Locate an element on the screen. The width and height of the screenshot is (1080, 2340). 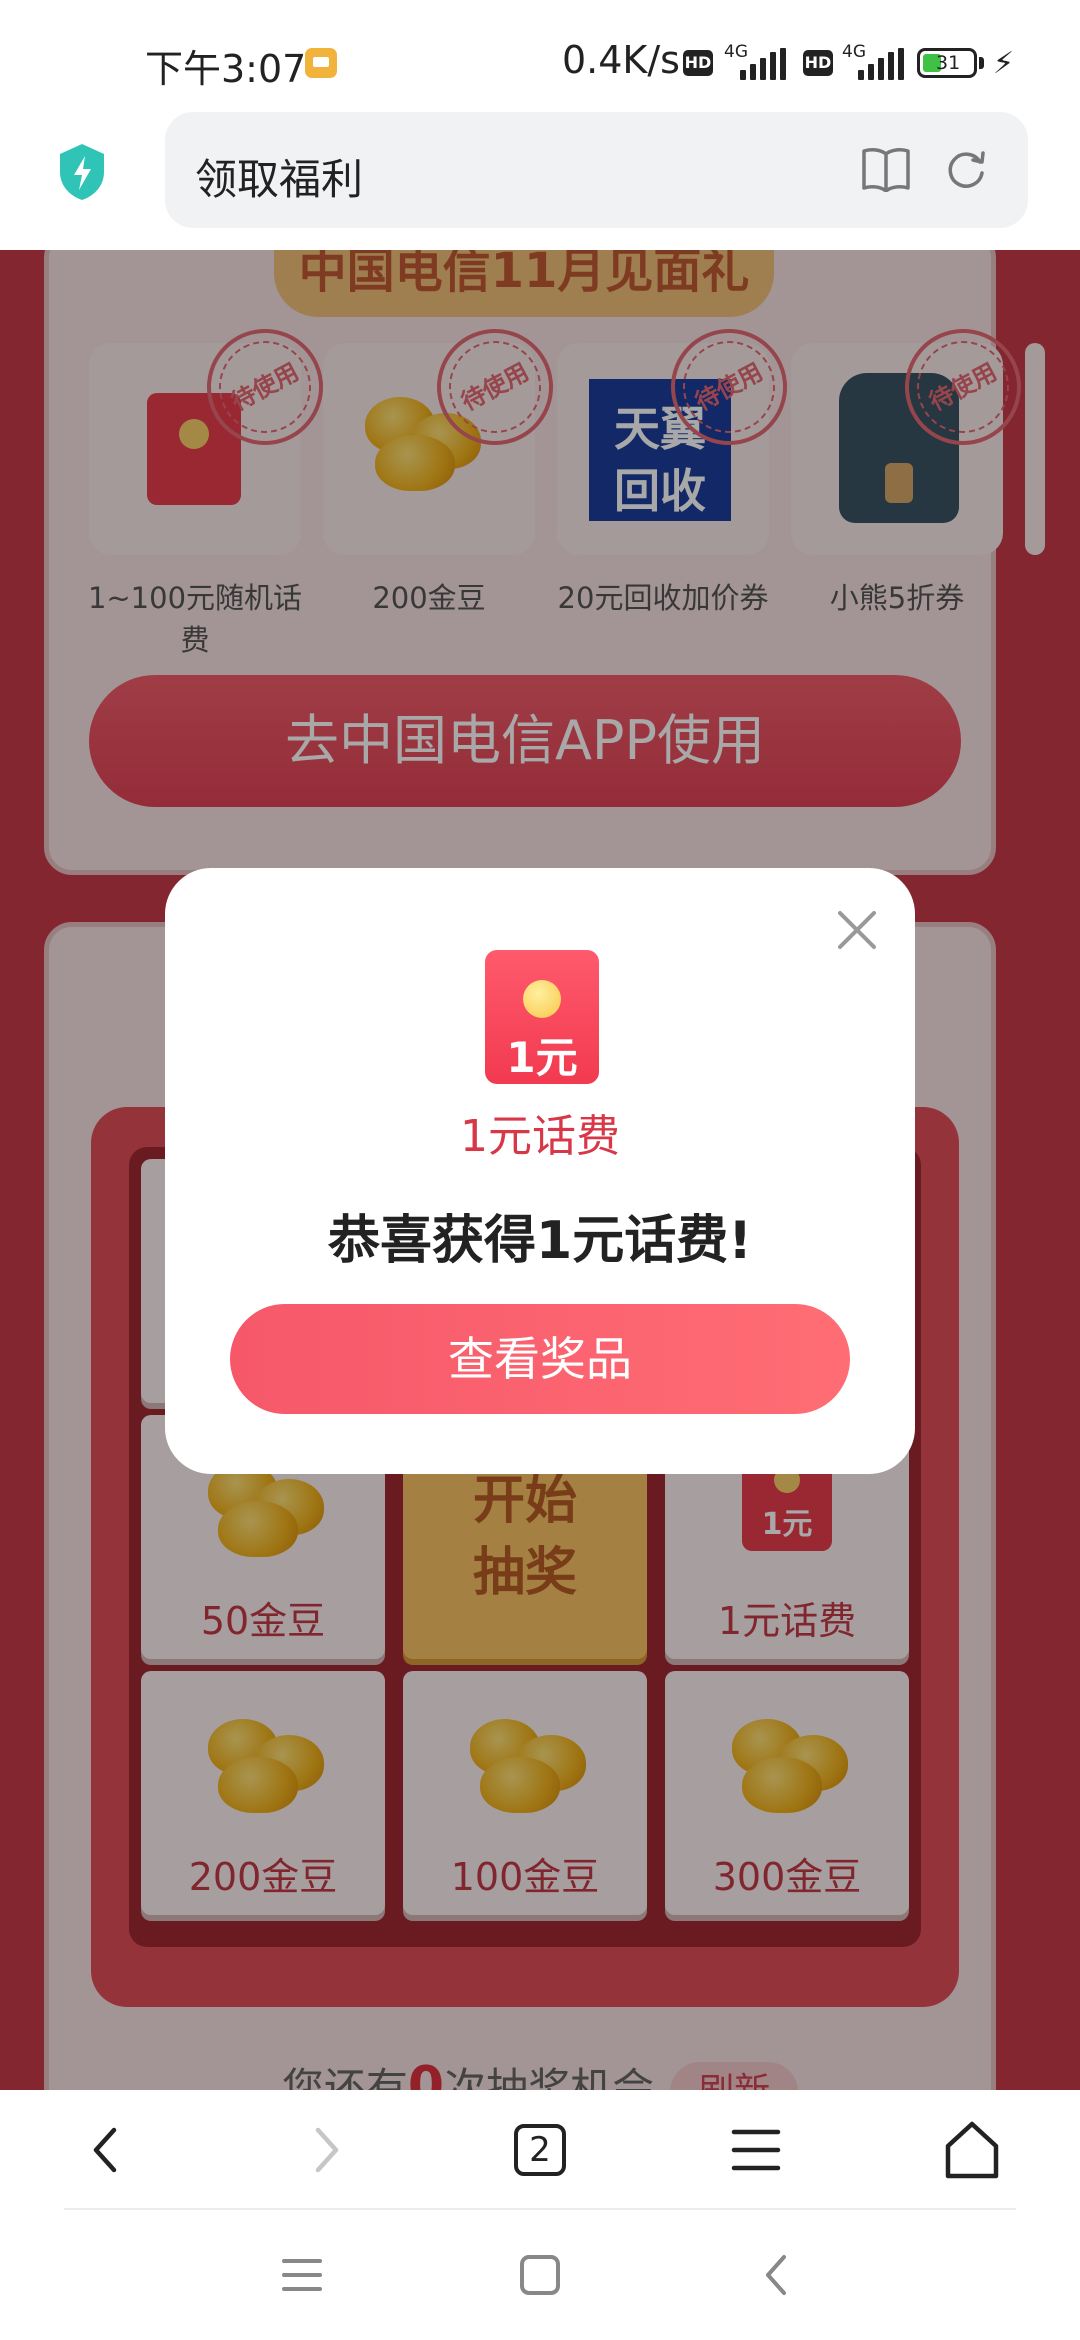
reload-icon is located at coordinates (966, 169).